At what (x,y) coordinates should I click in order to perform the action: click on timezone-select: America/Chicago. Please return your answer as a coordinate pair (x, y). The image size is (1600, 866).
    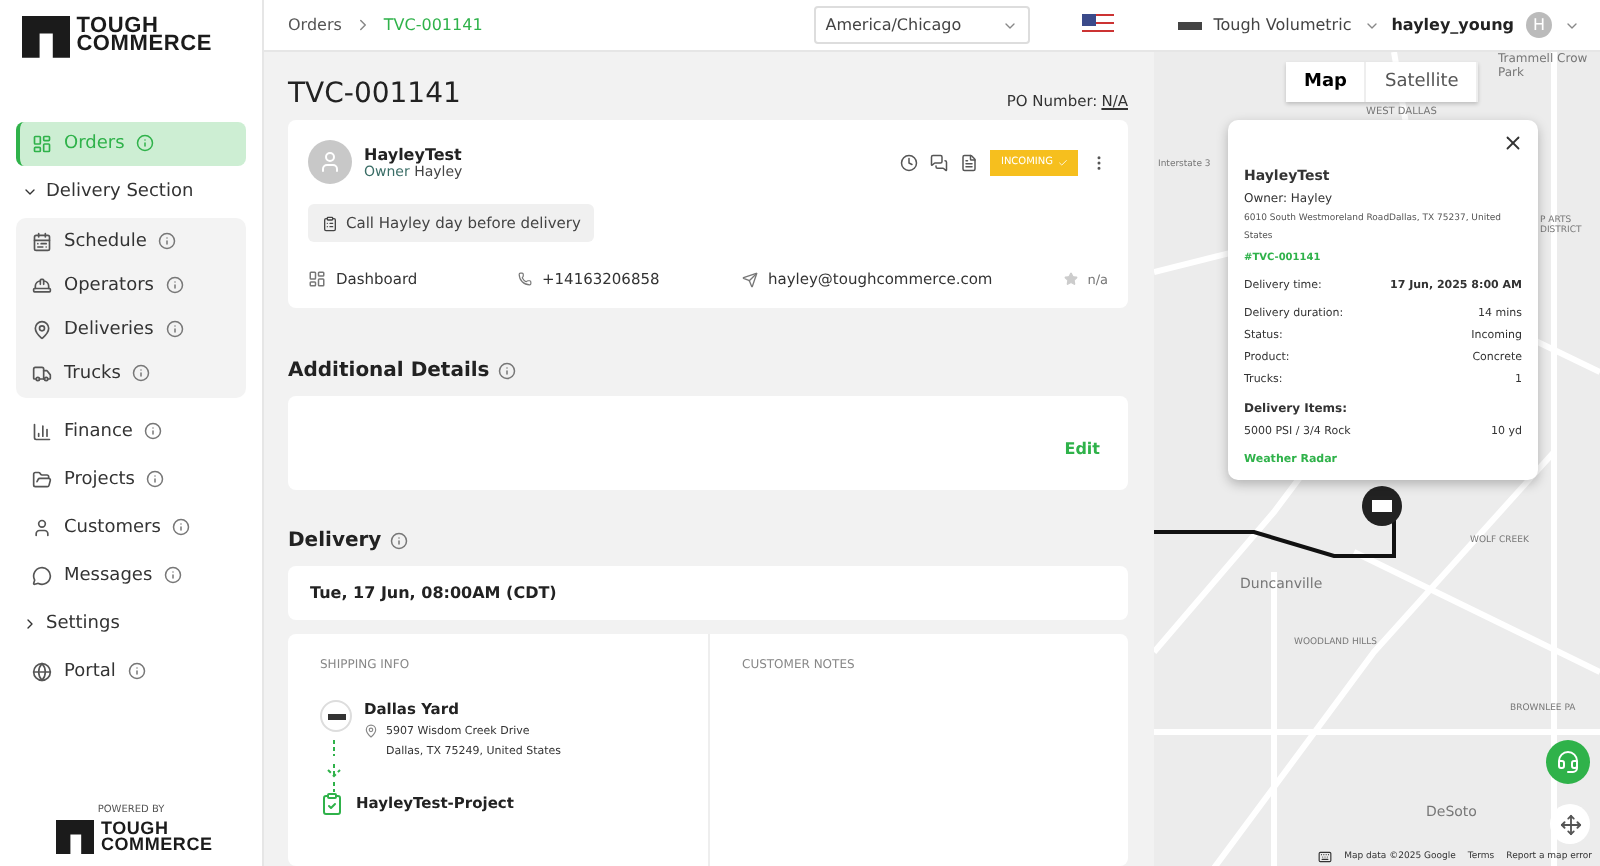
    Looking at the image, I should click on (921, 25).